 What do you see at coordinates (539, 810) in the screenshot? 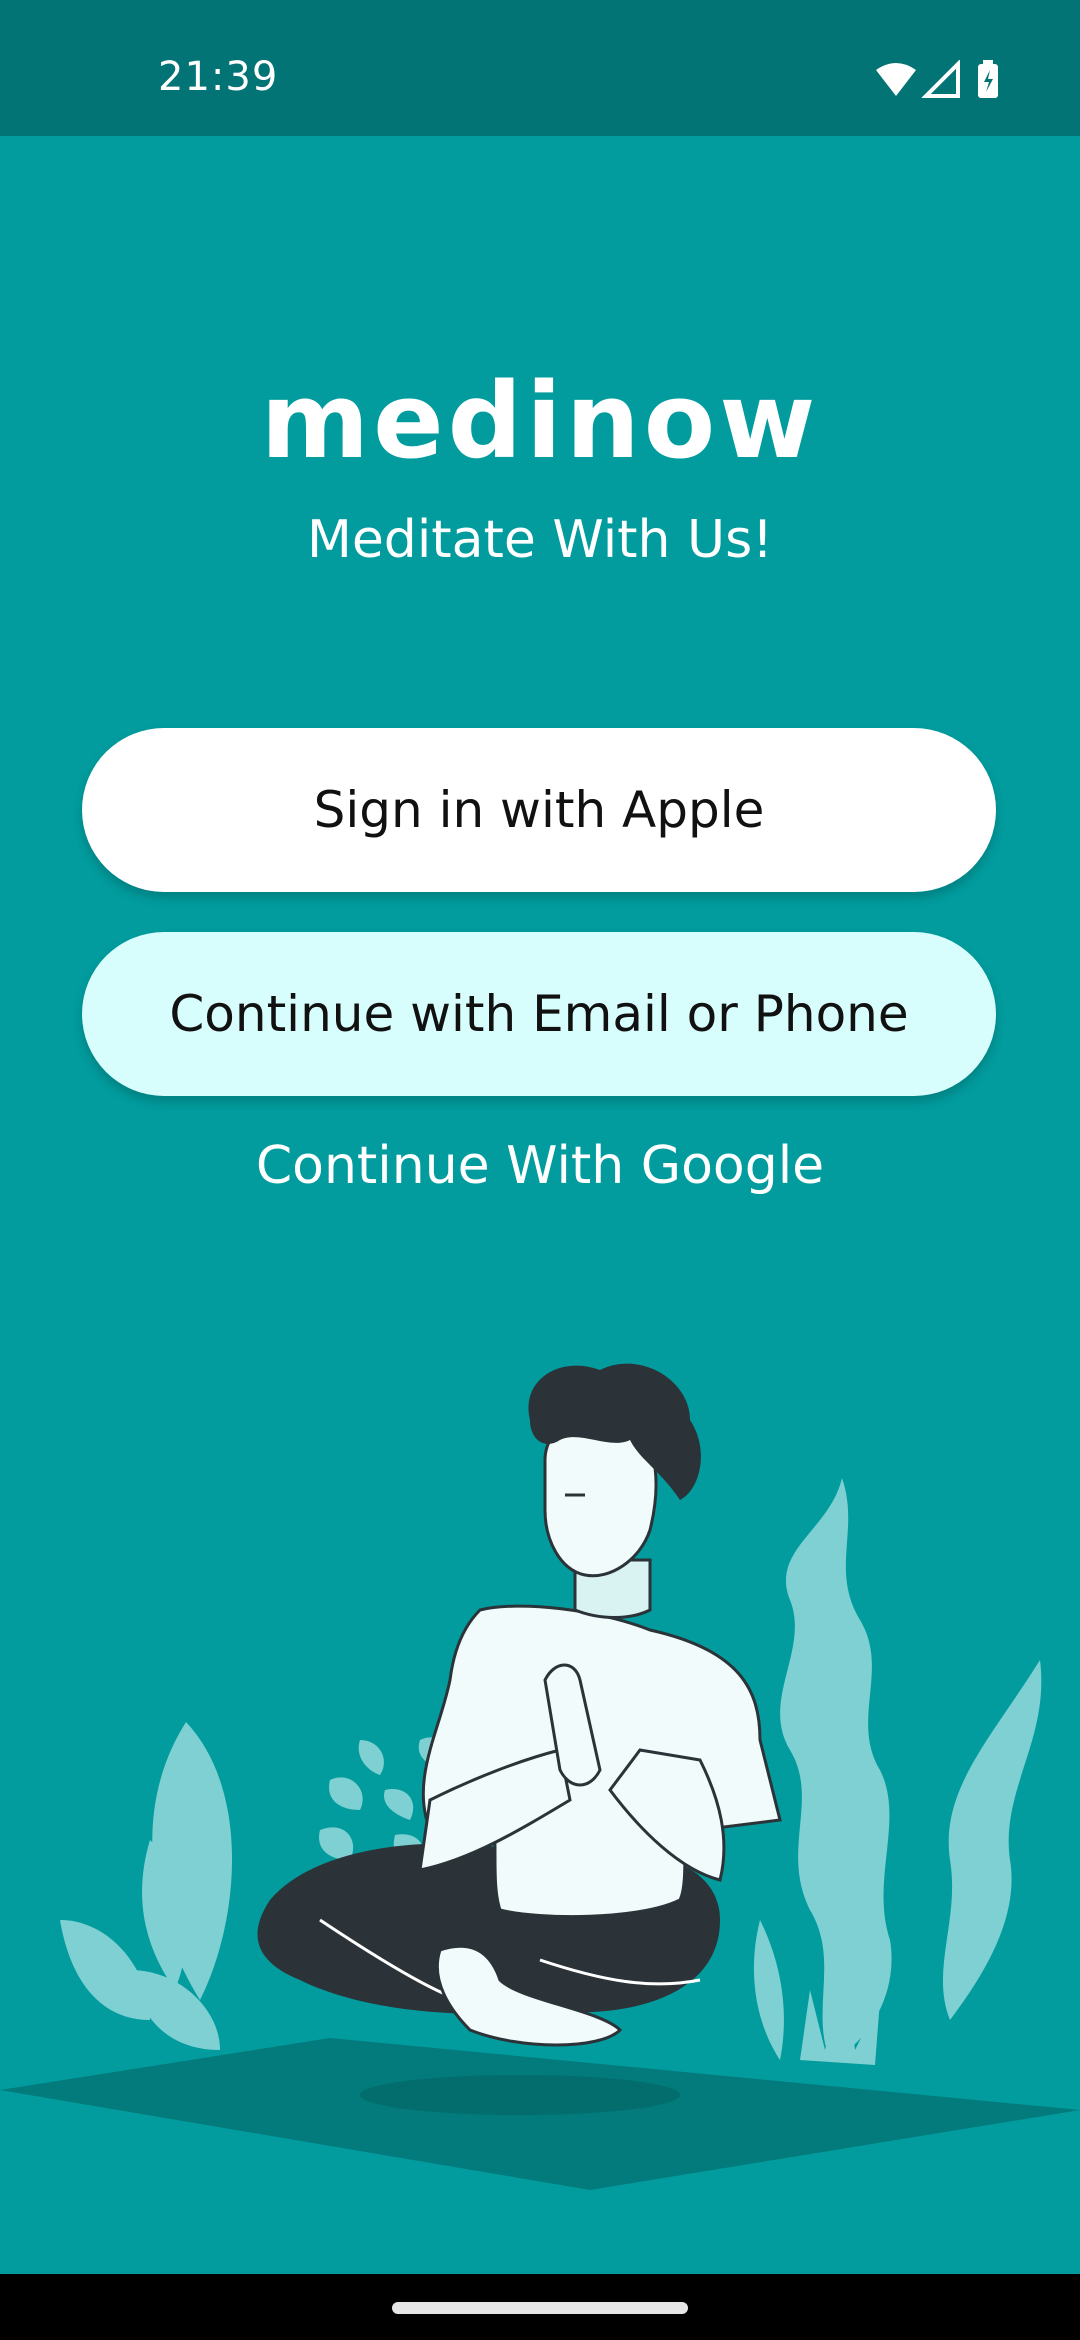
I see `sign-in-with-apple-button: Sign in with Apple` at bounding box center [539, 810].